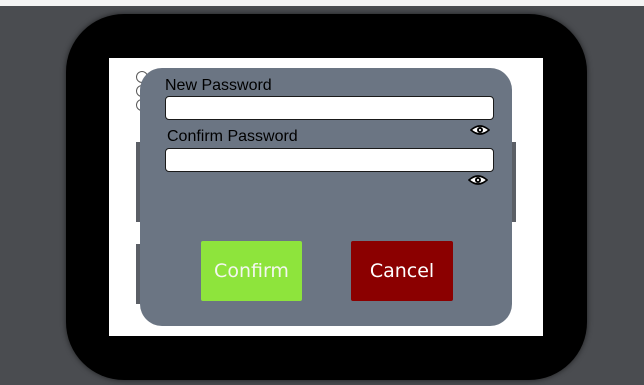 The height and width of the screenshot is (385, 644). Describe the element at coordinates (232, 136) in the screenshot. I see `confirm-password-label: Confirm Password` at that location.